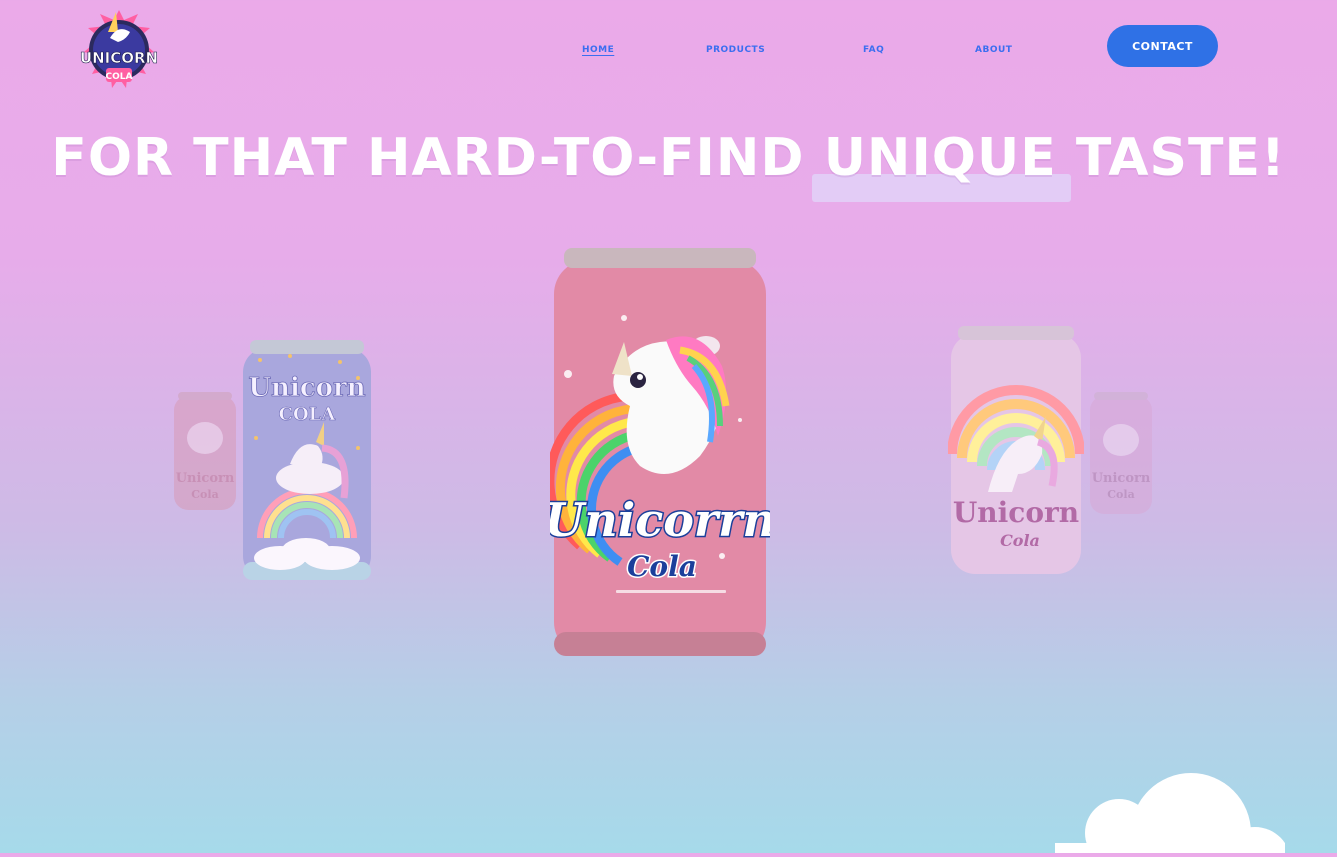 This screenshot has width=1337, height=857. Describe the element at coordinates (307, 463) in the screenshot. I see `product-can-left: Unicorn COLA` at that location.